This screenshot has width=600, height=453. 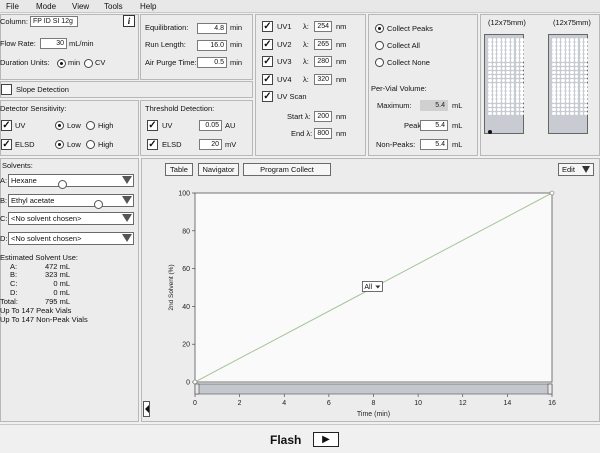 I want to click on air-purge-field: 0.5, so click(x=212, y=62).